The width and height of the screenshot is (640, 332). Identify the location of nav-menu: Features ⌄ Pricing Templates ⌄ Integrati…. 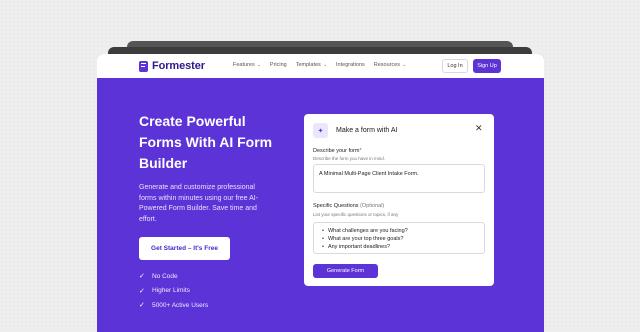
(319, 65).